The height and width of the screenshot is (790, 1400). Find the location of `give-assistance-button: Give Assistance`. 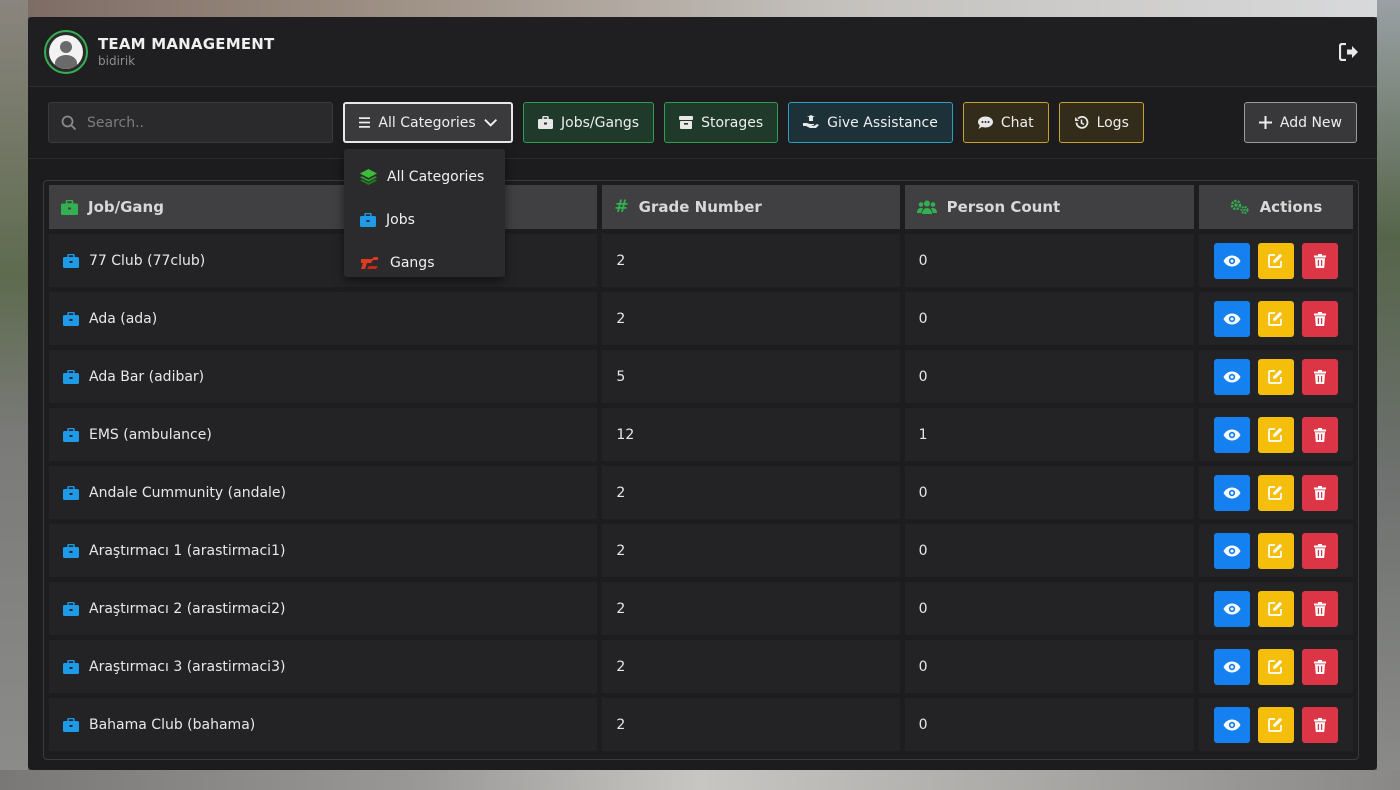

give-assistance-button: Give Assistance is located at coordinates (870, 122).